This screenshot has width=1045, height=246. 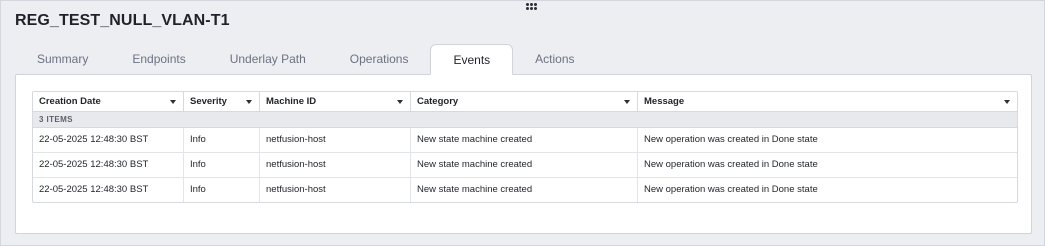 What do you see at coordinates (379, 59) in the screenshot?
I see `tab-operations: Operations` at bounding box center [379, 59].